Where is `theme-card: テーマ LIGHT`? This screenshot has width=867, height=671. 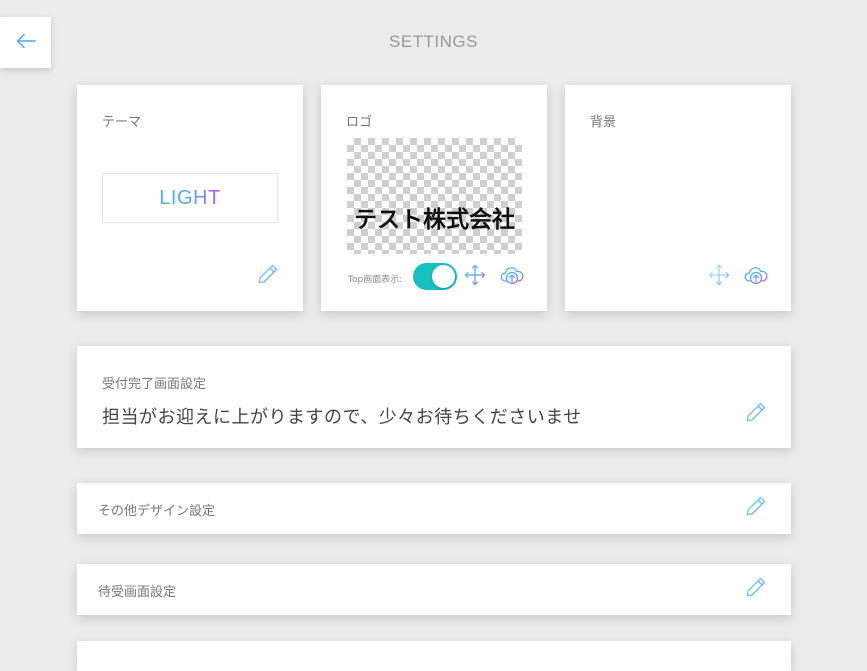 theme-card: テーマ LIGHT is located at coordinates (190, 198).